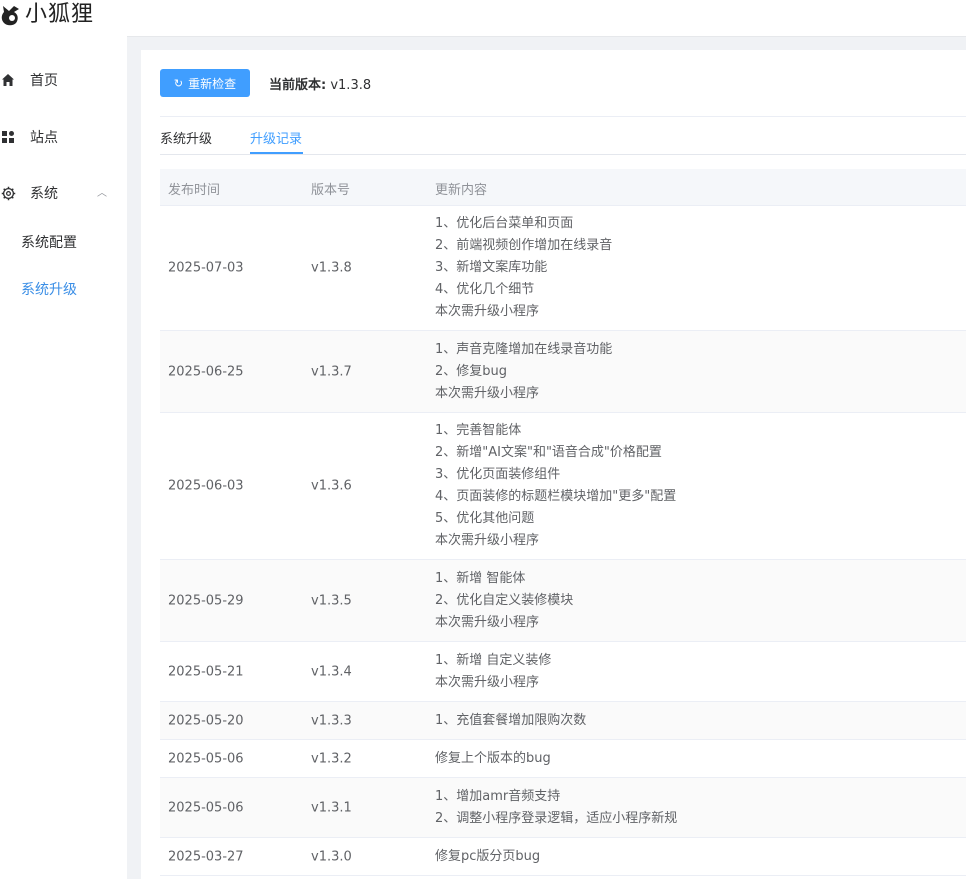  What do you see at coordinates (206, 268) in the screenshot?
I see `release-date-cell: 2025-07-03` at bounding box center [206, 268].